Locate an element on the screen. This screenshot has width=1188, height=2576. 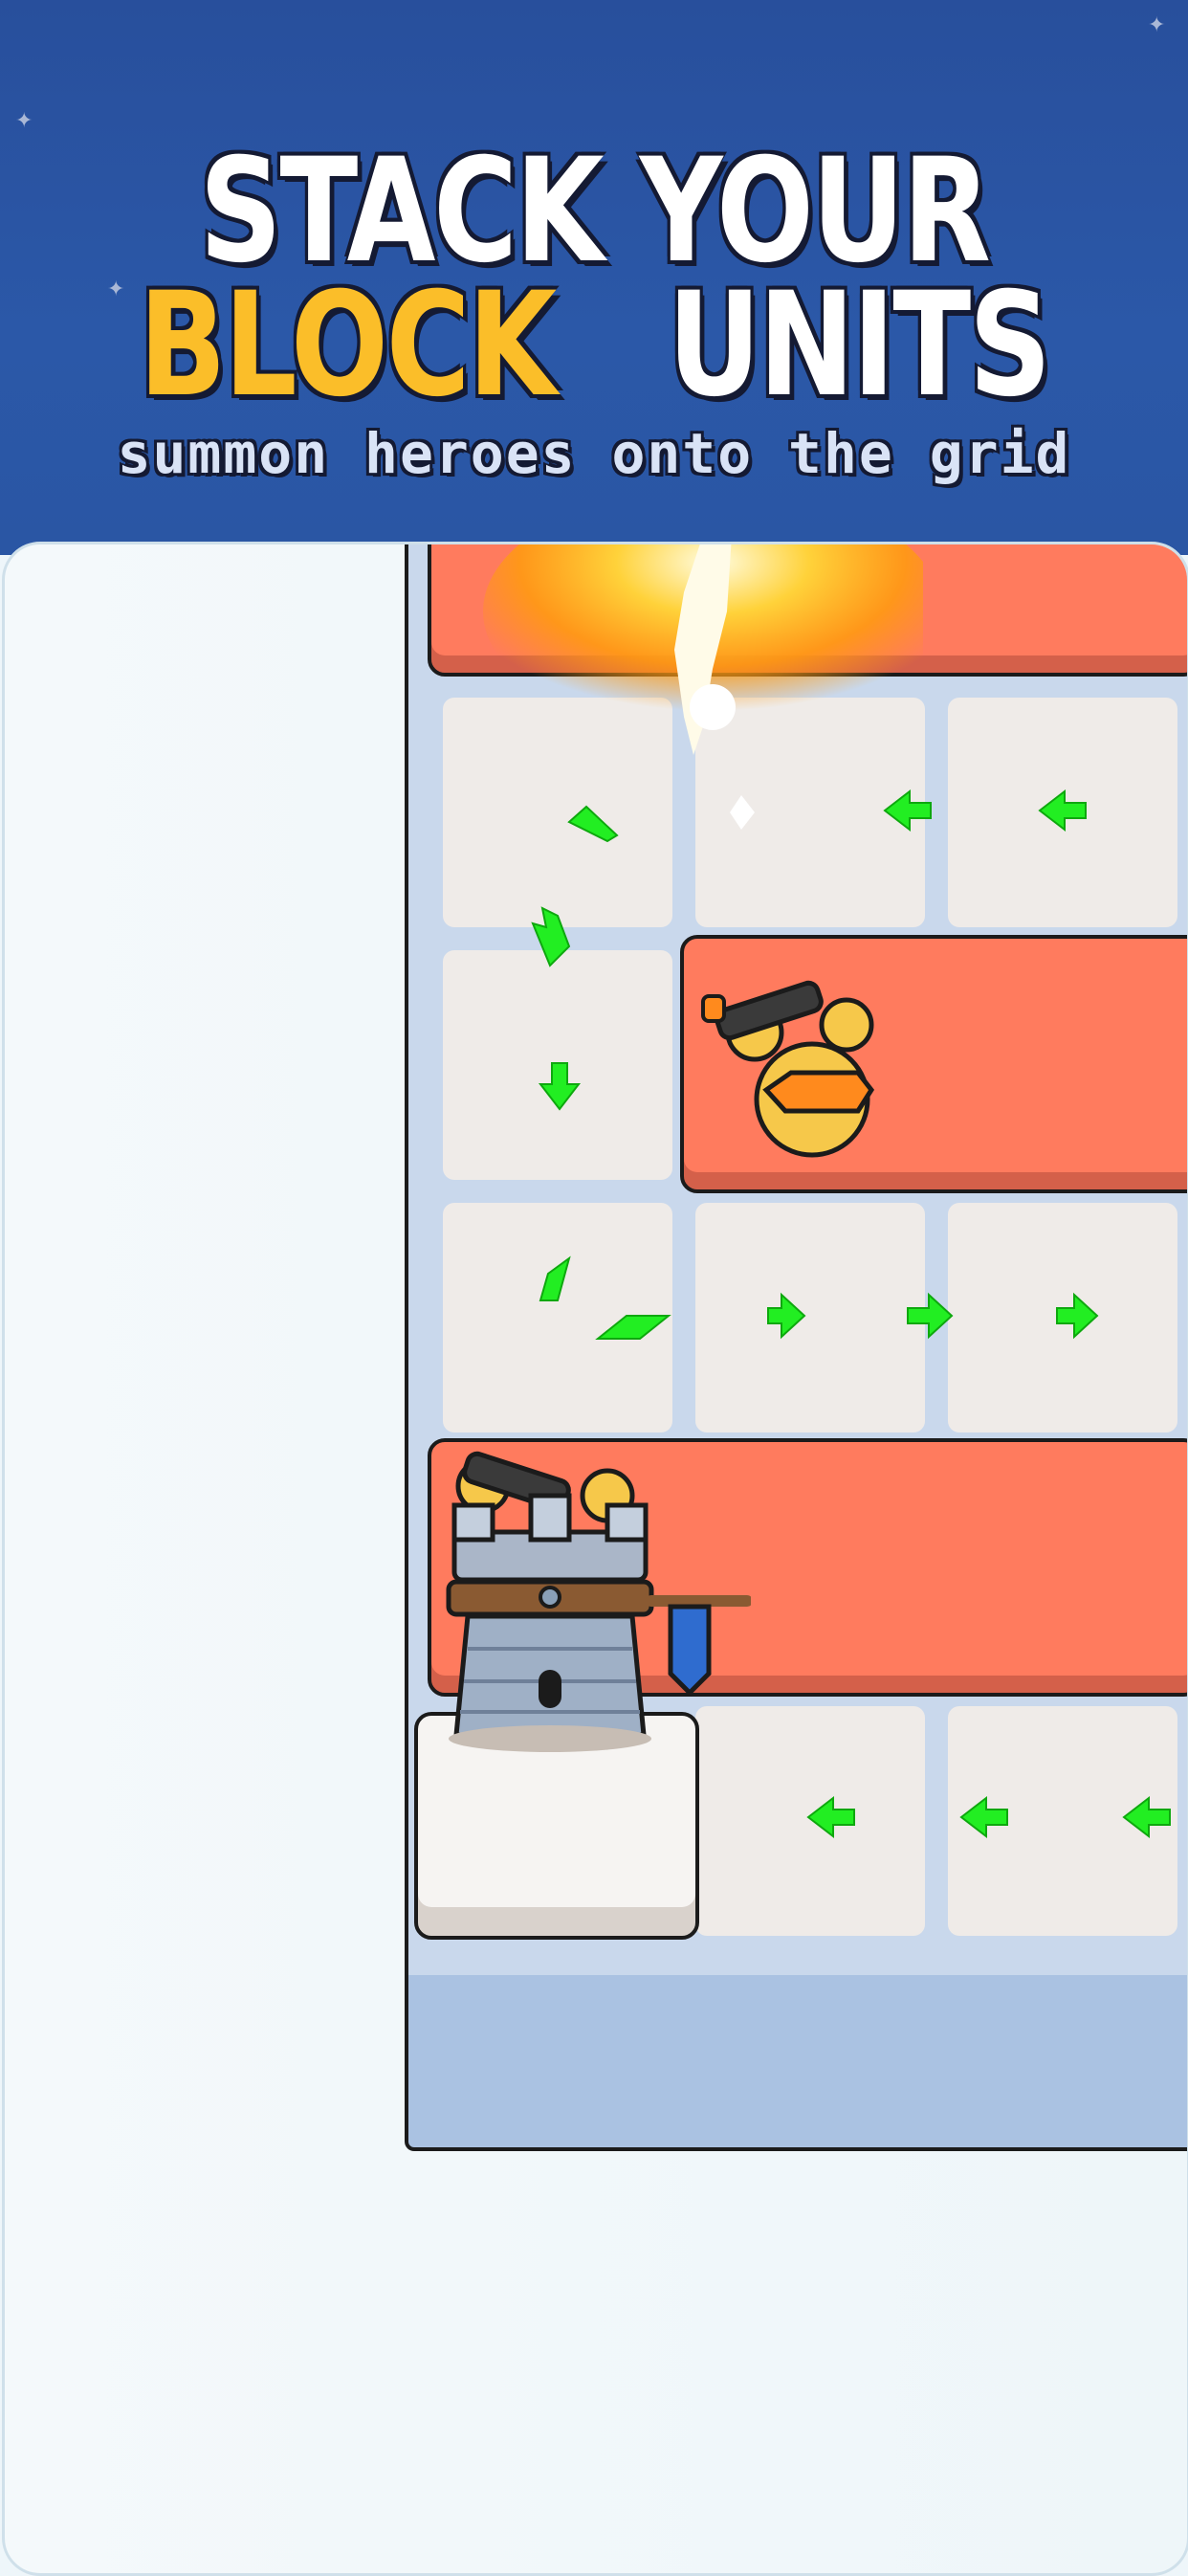
banner-flag-icon is located at coordinates (690, 1650).